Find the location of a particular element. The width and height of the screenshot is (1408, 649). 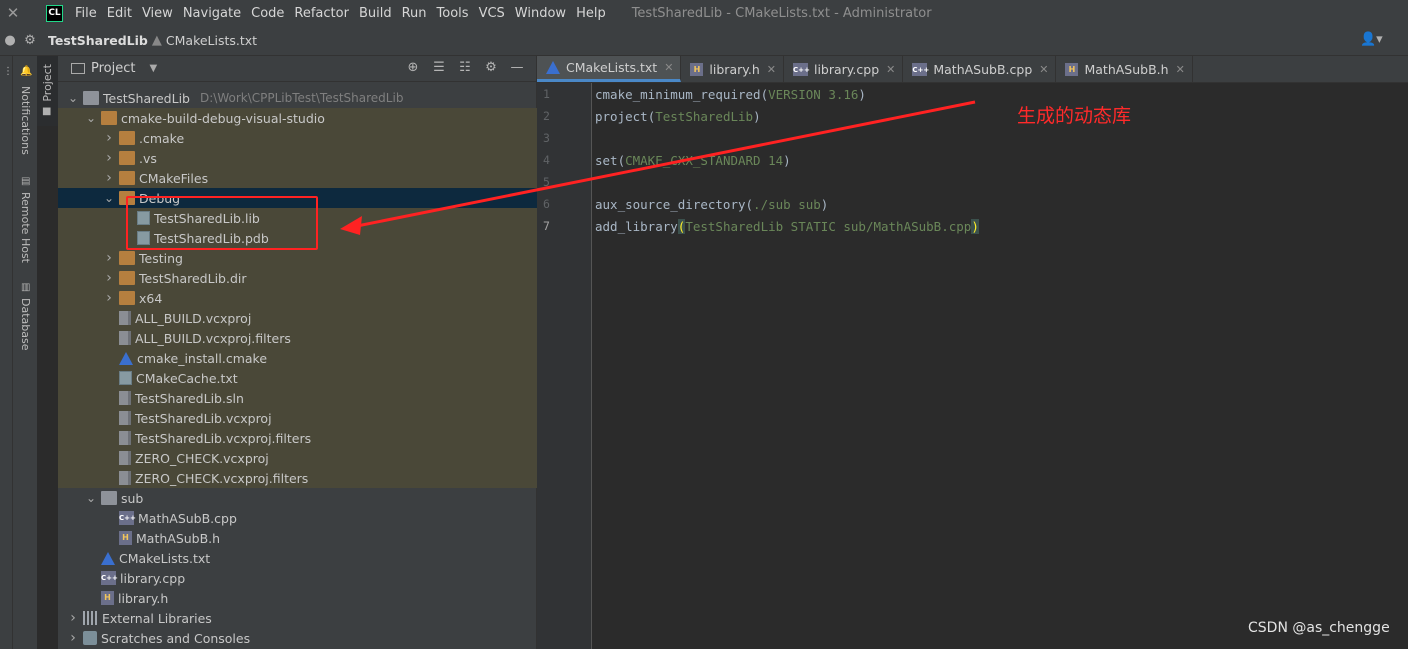

menu-view: View is located at coordinates (157, 13).